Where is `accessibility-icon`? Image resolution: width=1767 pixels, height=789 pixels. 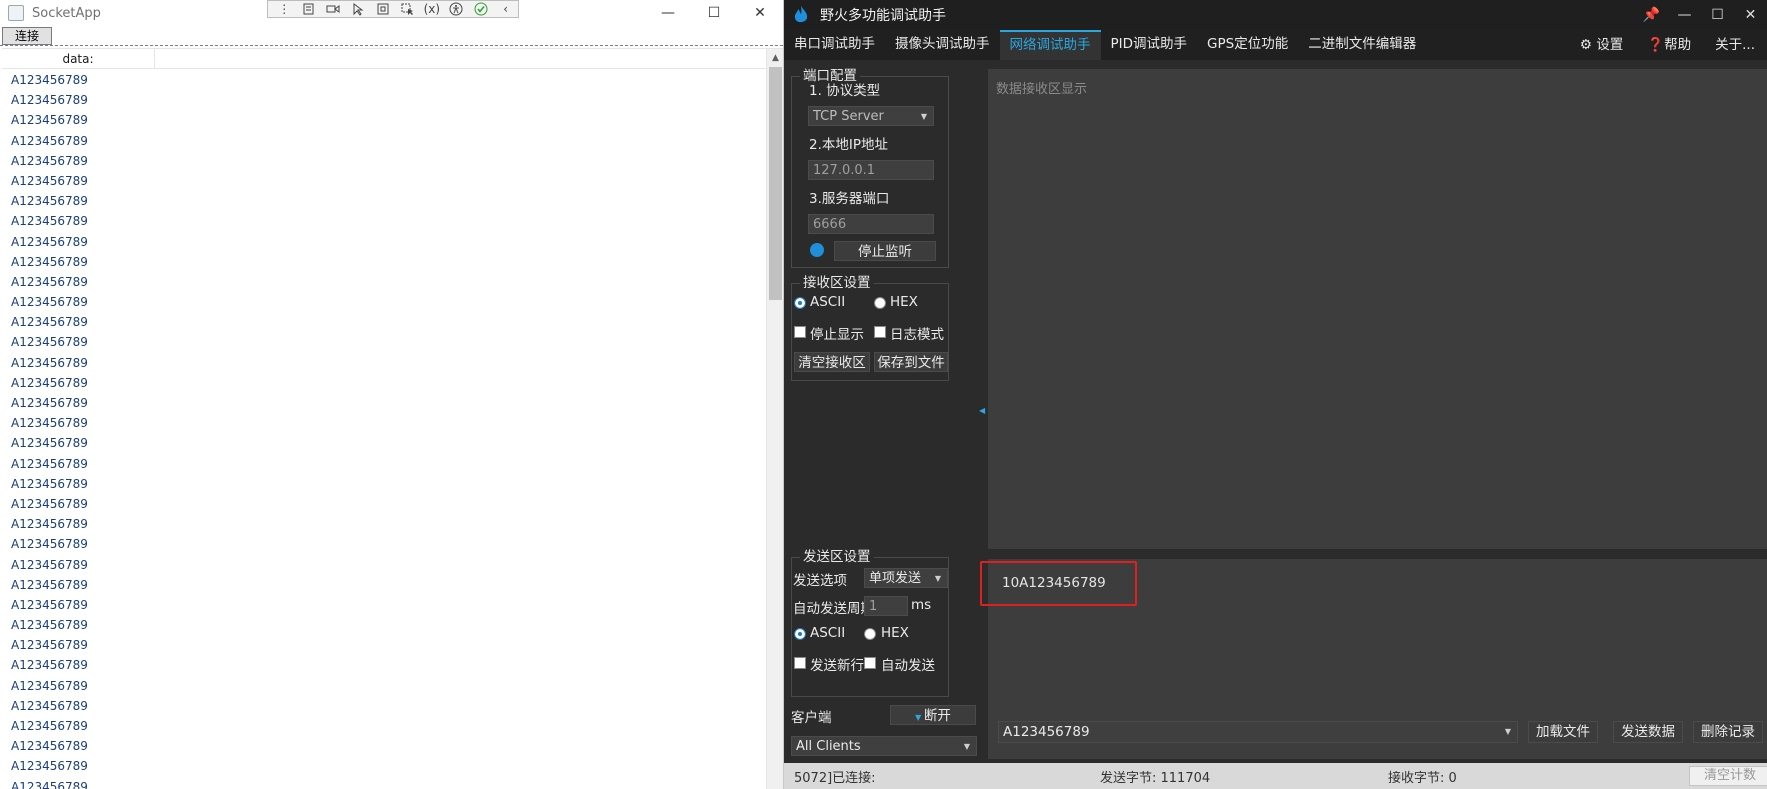
accessibility-icon is located at coordinates (456, 9).